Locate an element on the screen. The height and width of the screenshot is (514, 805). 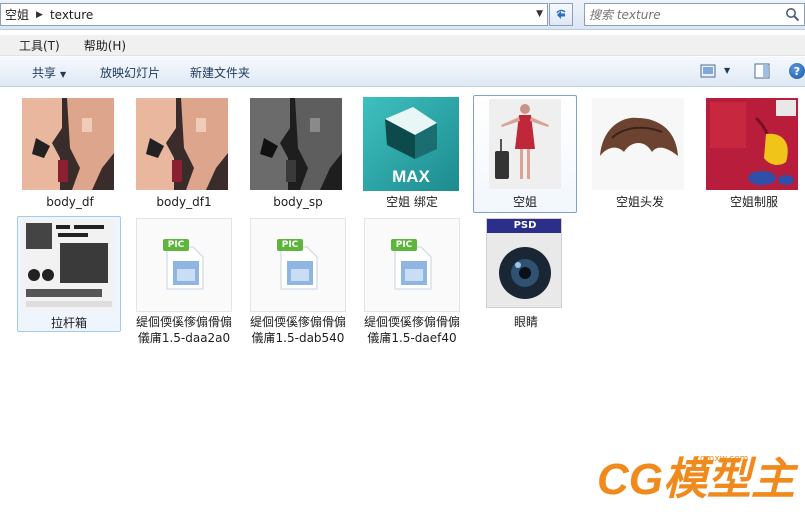
file-name: 拉杆箱 is located at coordinates (68, 323).